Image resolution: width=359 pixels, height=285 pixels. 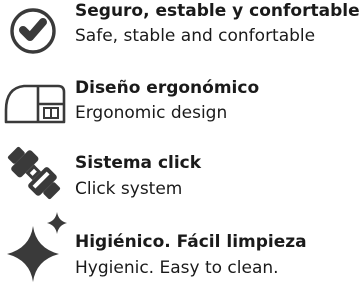 I want to click on sparkle-icon, so click(x=37, y=247).